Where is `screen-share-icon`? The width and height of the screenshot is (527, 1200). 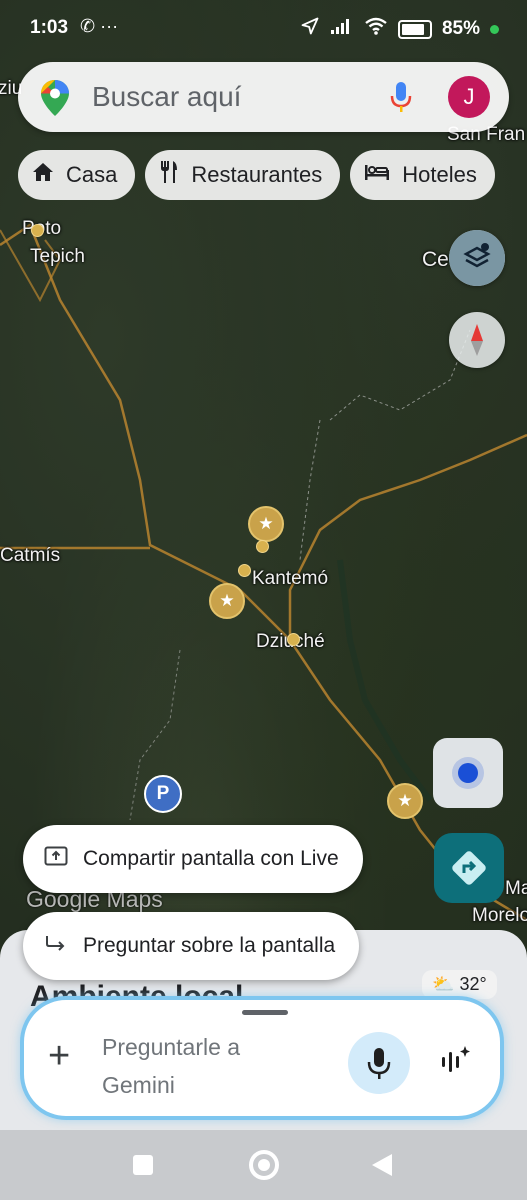
screen-share-icon is located at coordinates (56, 859).